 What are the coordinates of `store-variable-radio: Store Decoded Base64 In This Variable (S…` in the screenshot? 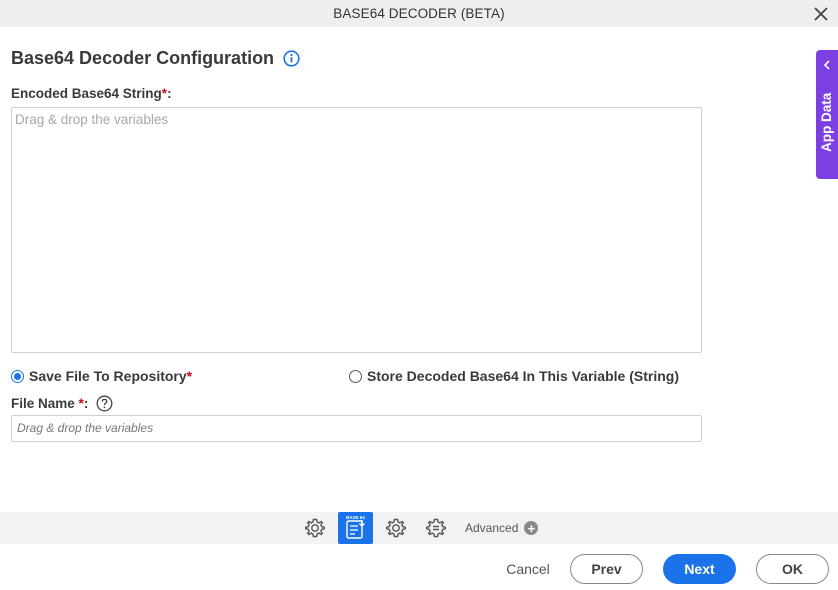 It's located at (514, 376).